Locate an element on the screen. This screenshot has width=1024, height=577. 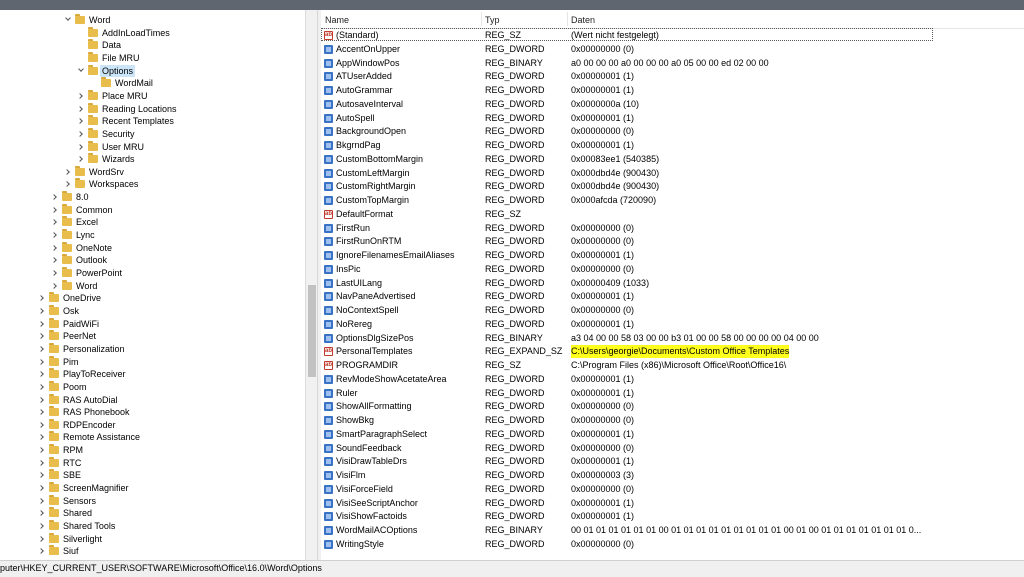
value-row: NoRereg REG_DWORD 0x00000001 (1) is located at coordinates (672, 324).